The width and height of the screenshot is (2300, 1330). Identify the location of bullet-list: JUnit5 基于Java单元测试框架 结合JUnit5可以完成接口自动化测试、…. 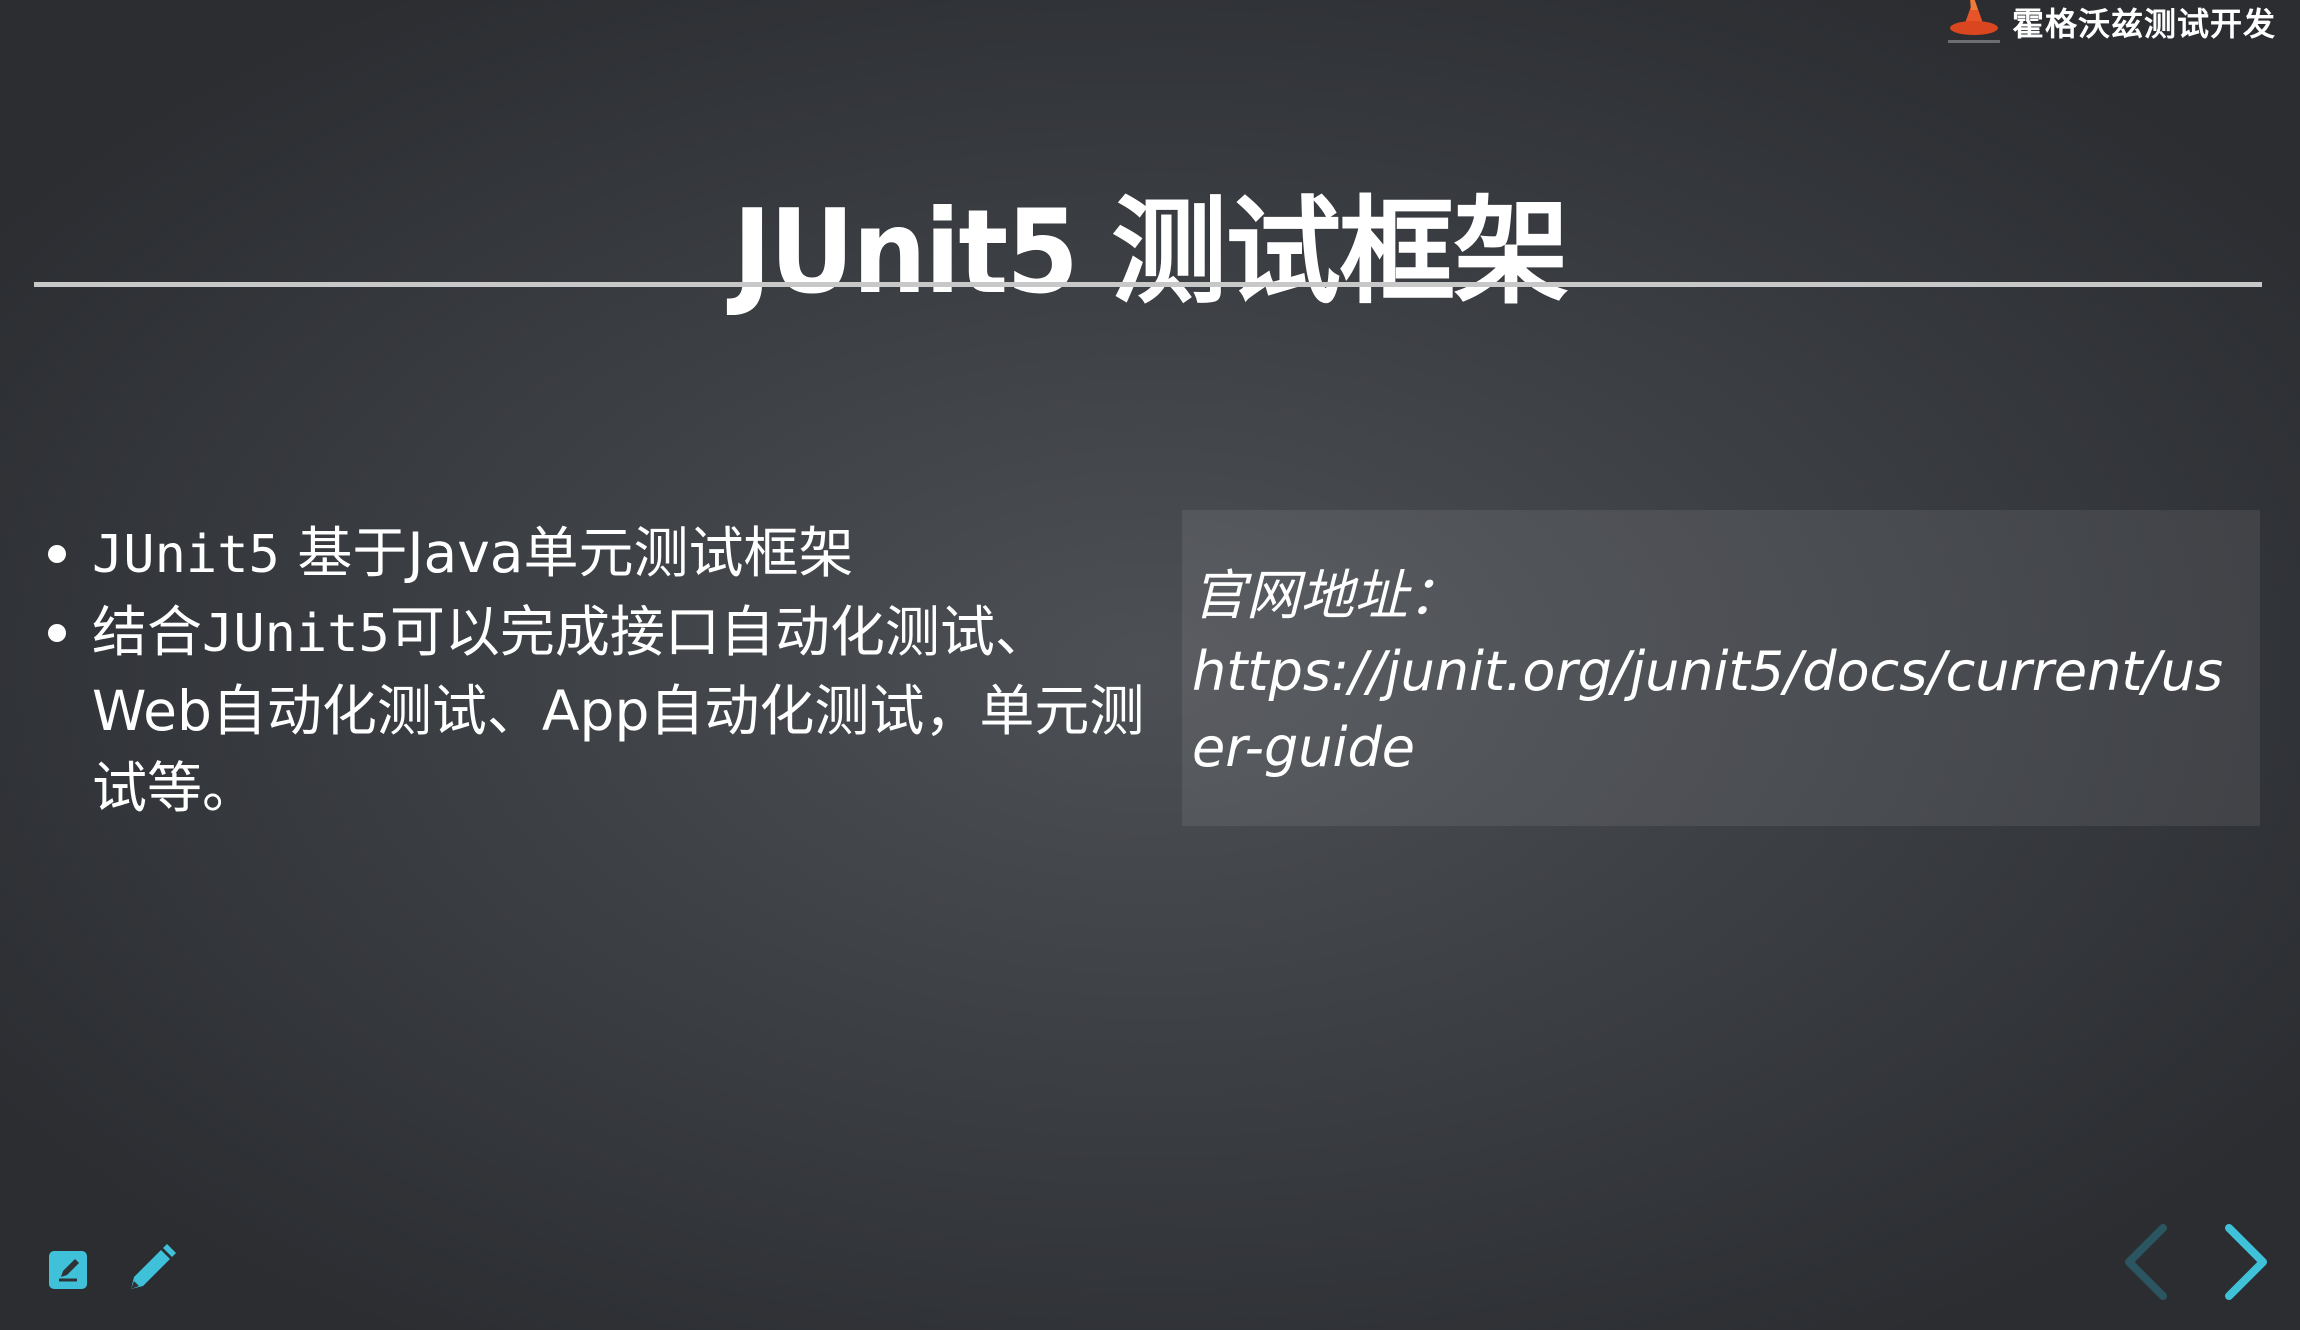
(599, 671).